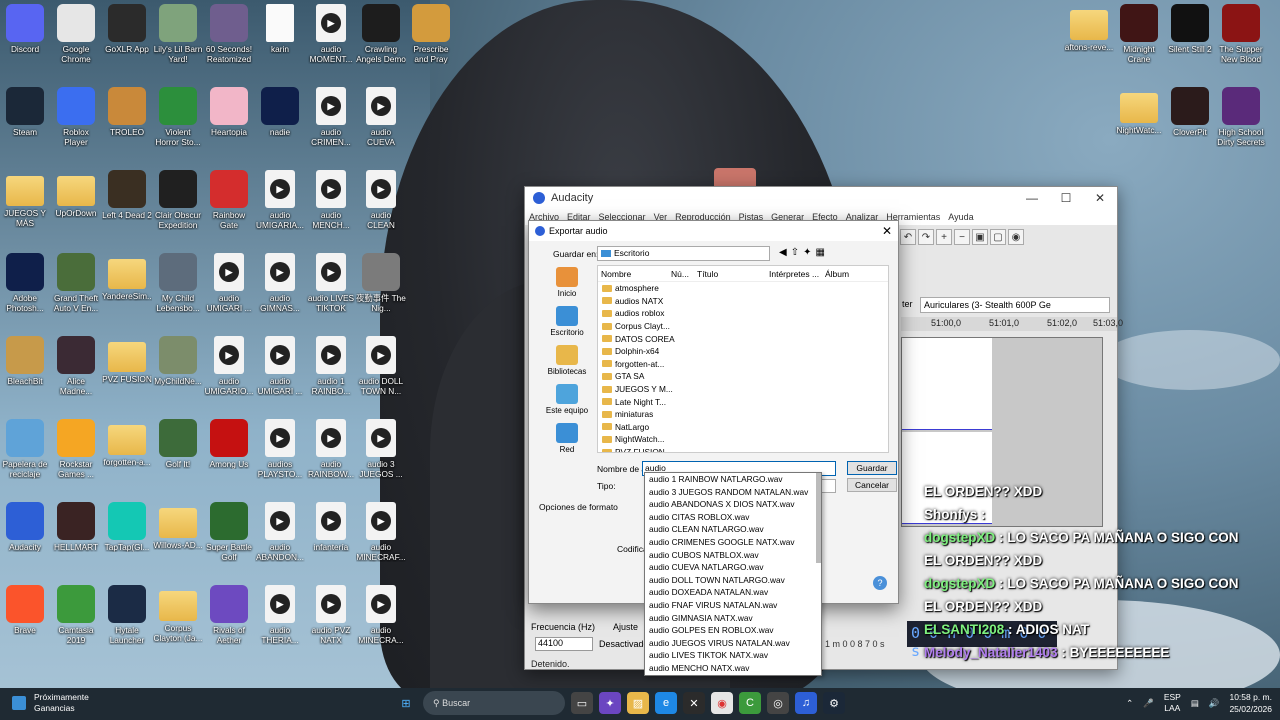  What do you see at coordinates (743, 376) in the screenshot?
I see `file-row: GTA SA` at bounding box center [743, 376].